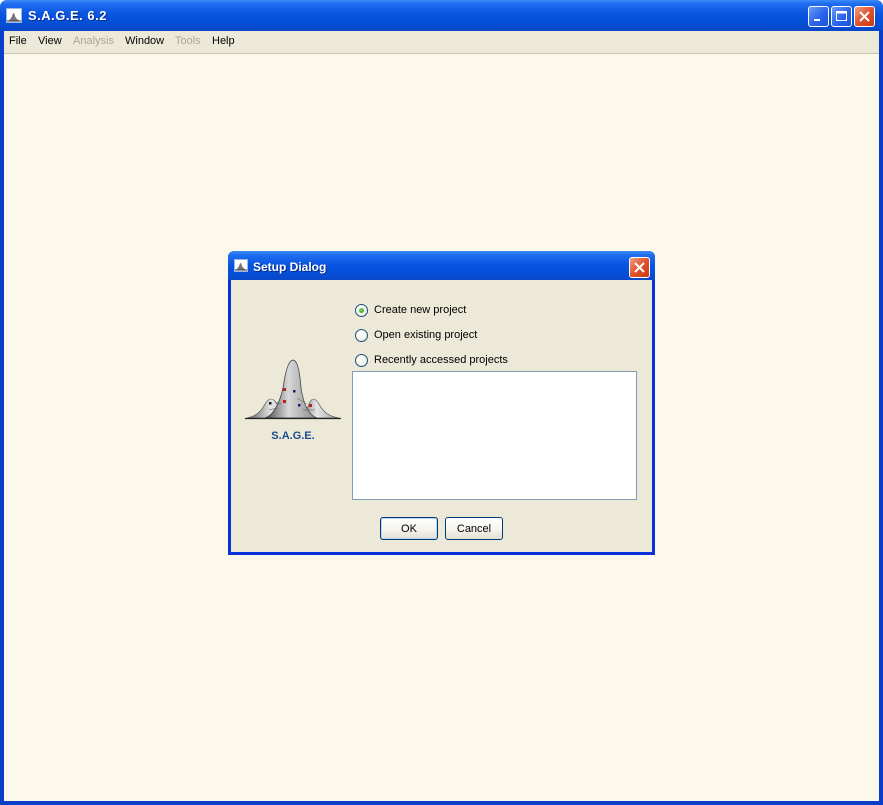 The image size is (883, 805). Describe the element at coordinates (293, 389) in the screenshot. I see `sage-logo-icon` at that location.